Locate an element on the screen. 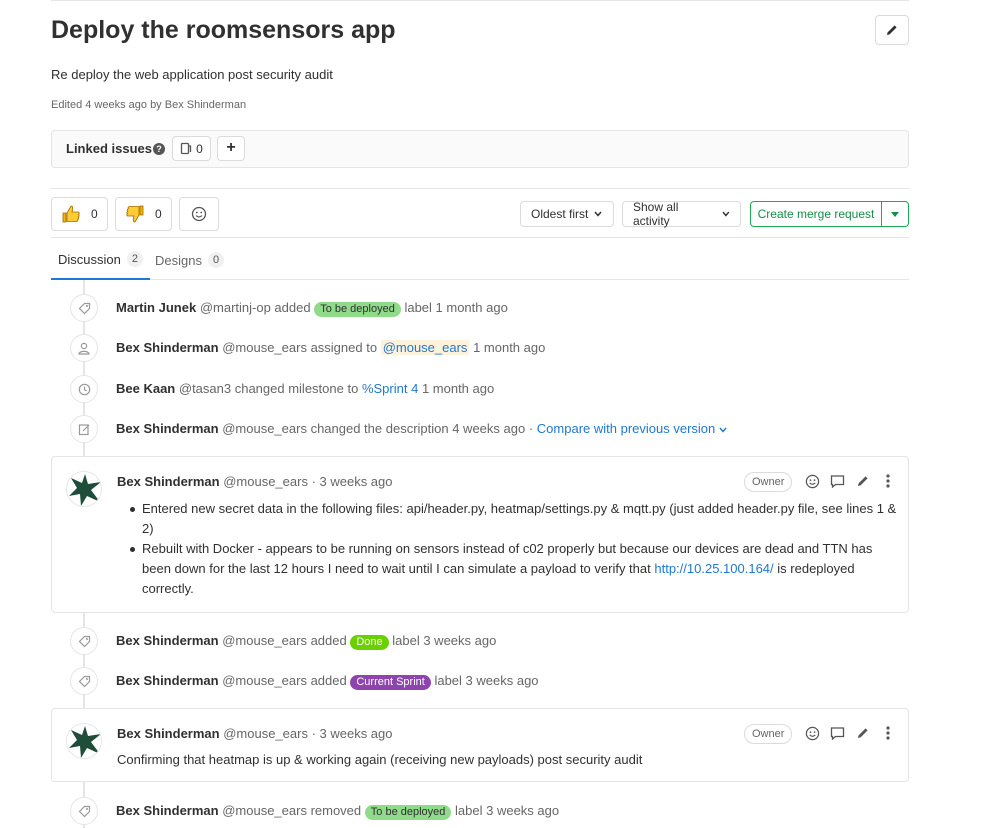 The width and height of the screenshot is (998, 828). user-icon is located at coordinates (84, 348).